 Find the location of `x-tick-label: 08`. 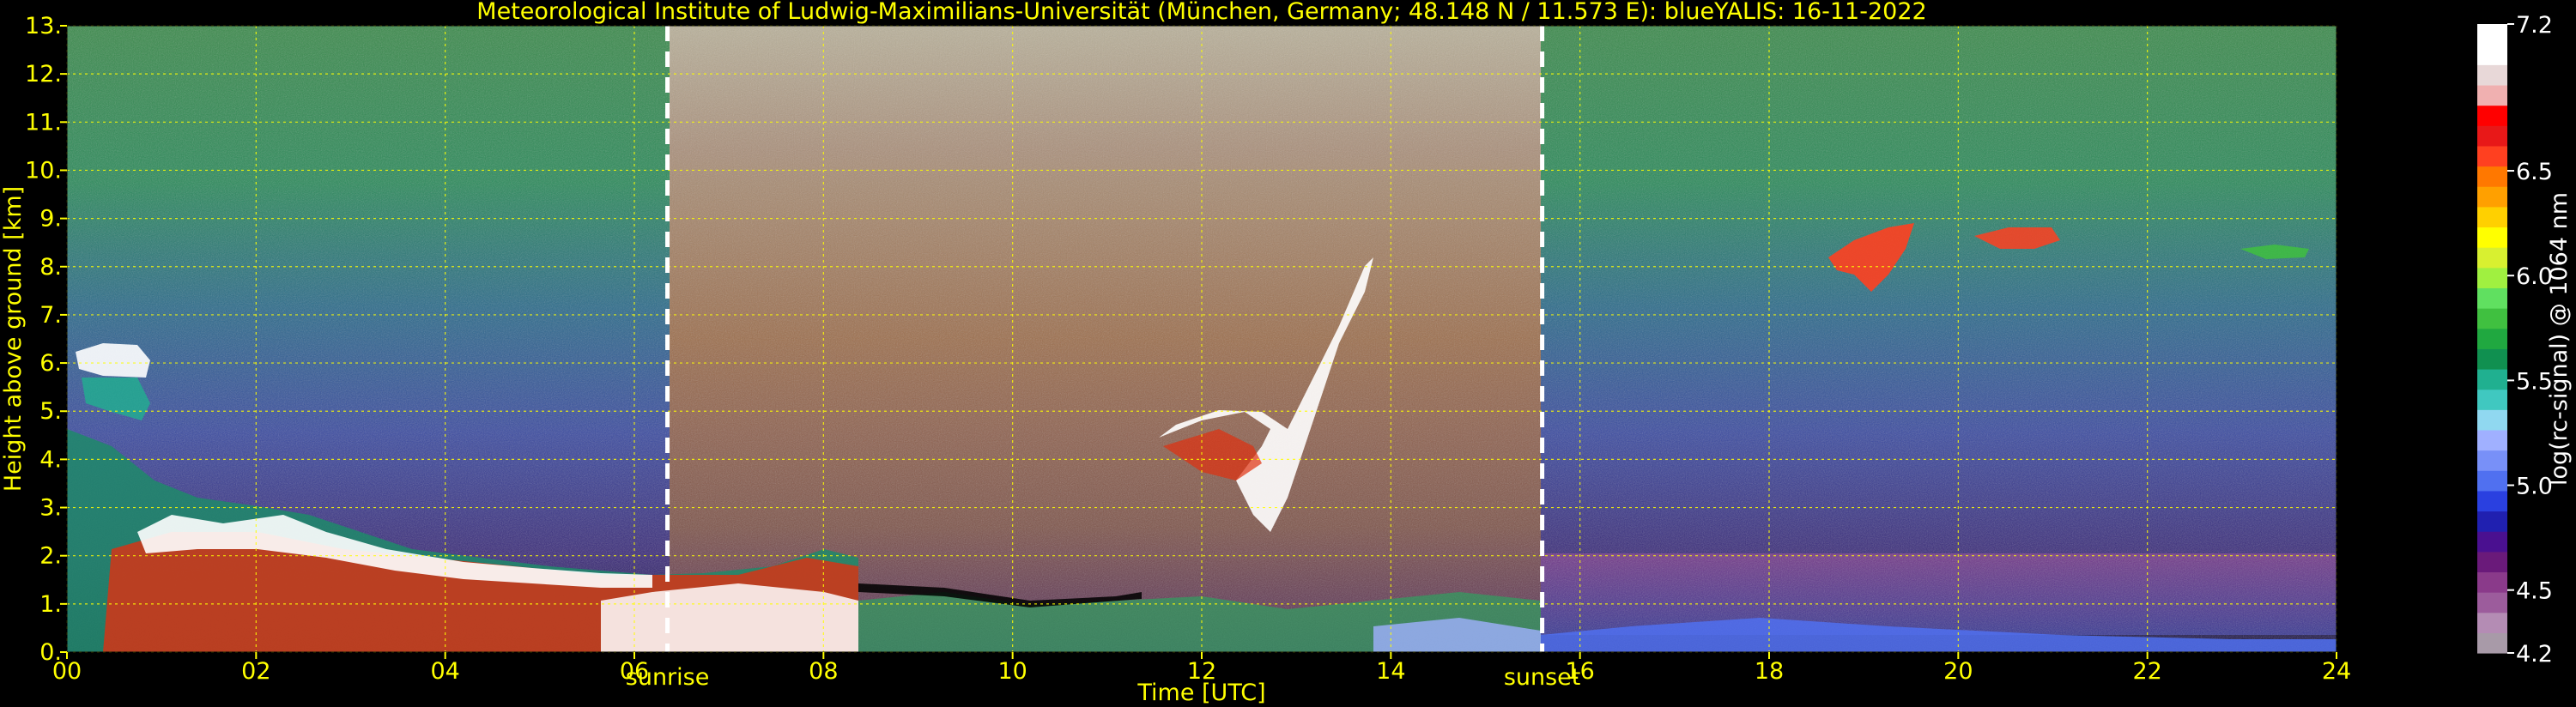

x-tick-label: 08 is located at coordinates (823, 671).